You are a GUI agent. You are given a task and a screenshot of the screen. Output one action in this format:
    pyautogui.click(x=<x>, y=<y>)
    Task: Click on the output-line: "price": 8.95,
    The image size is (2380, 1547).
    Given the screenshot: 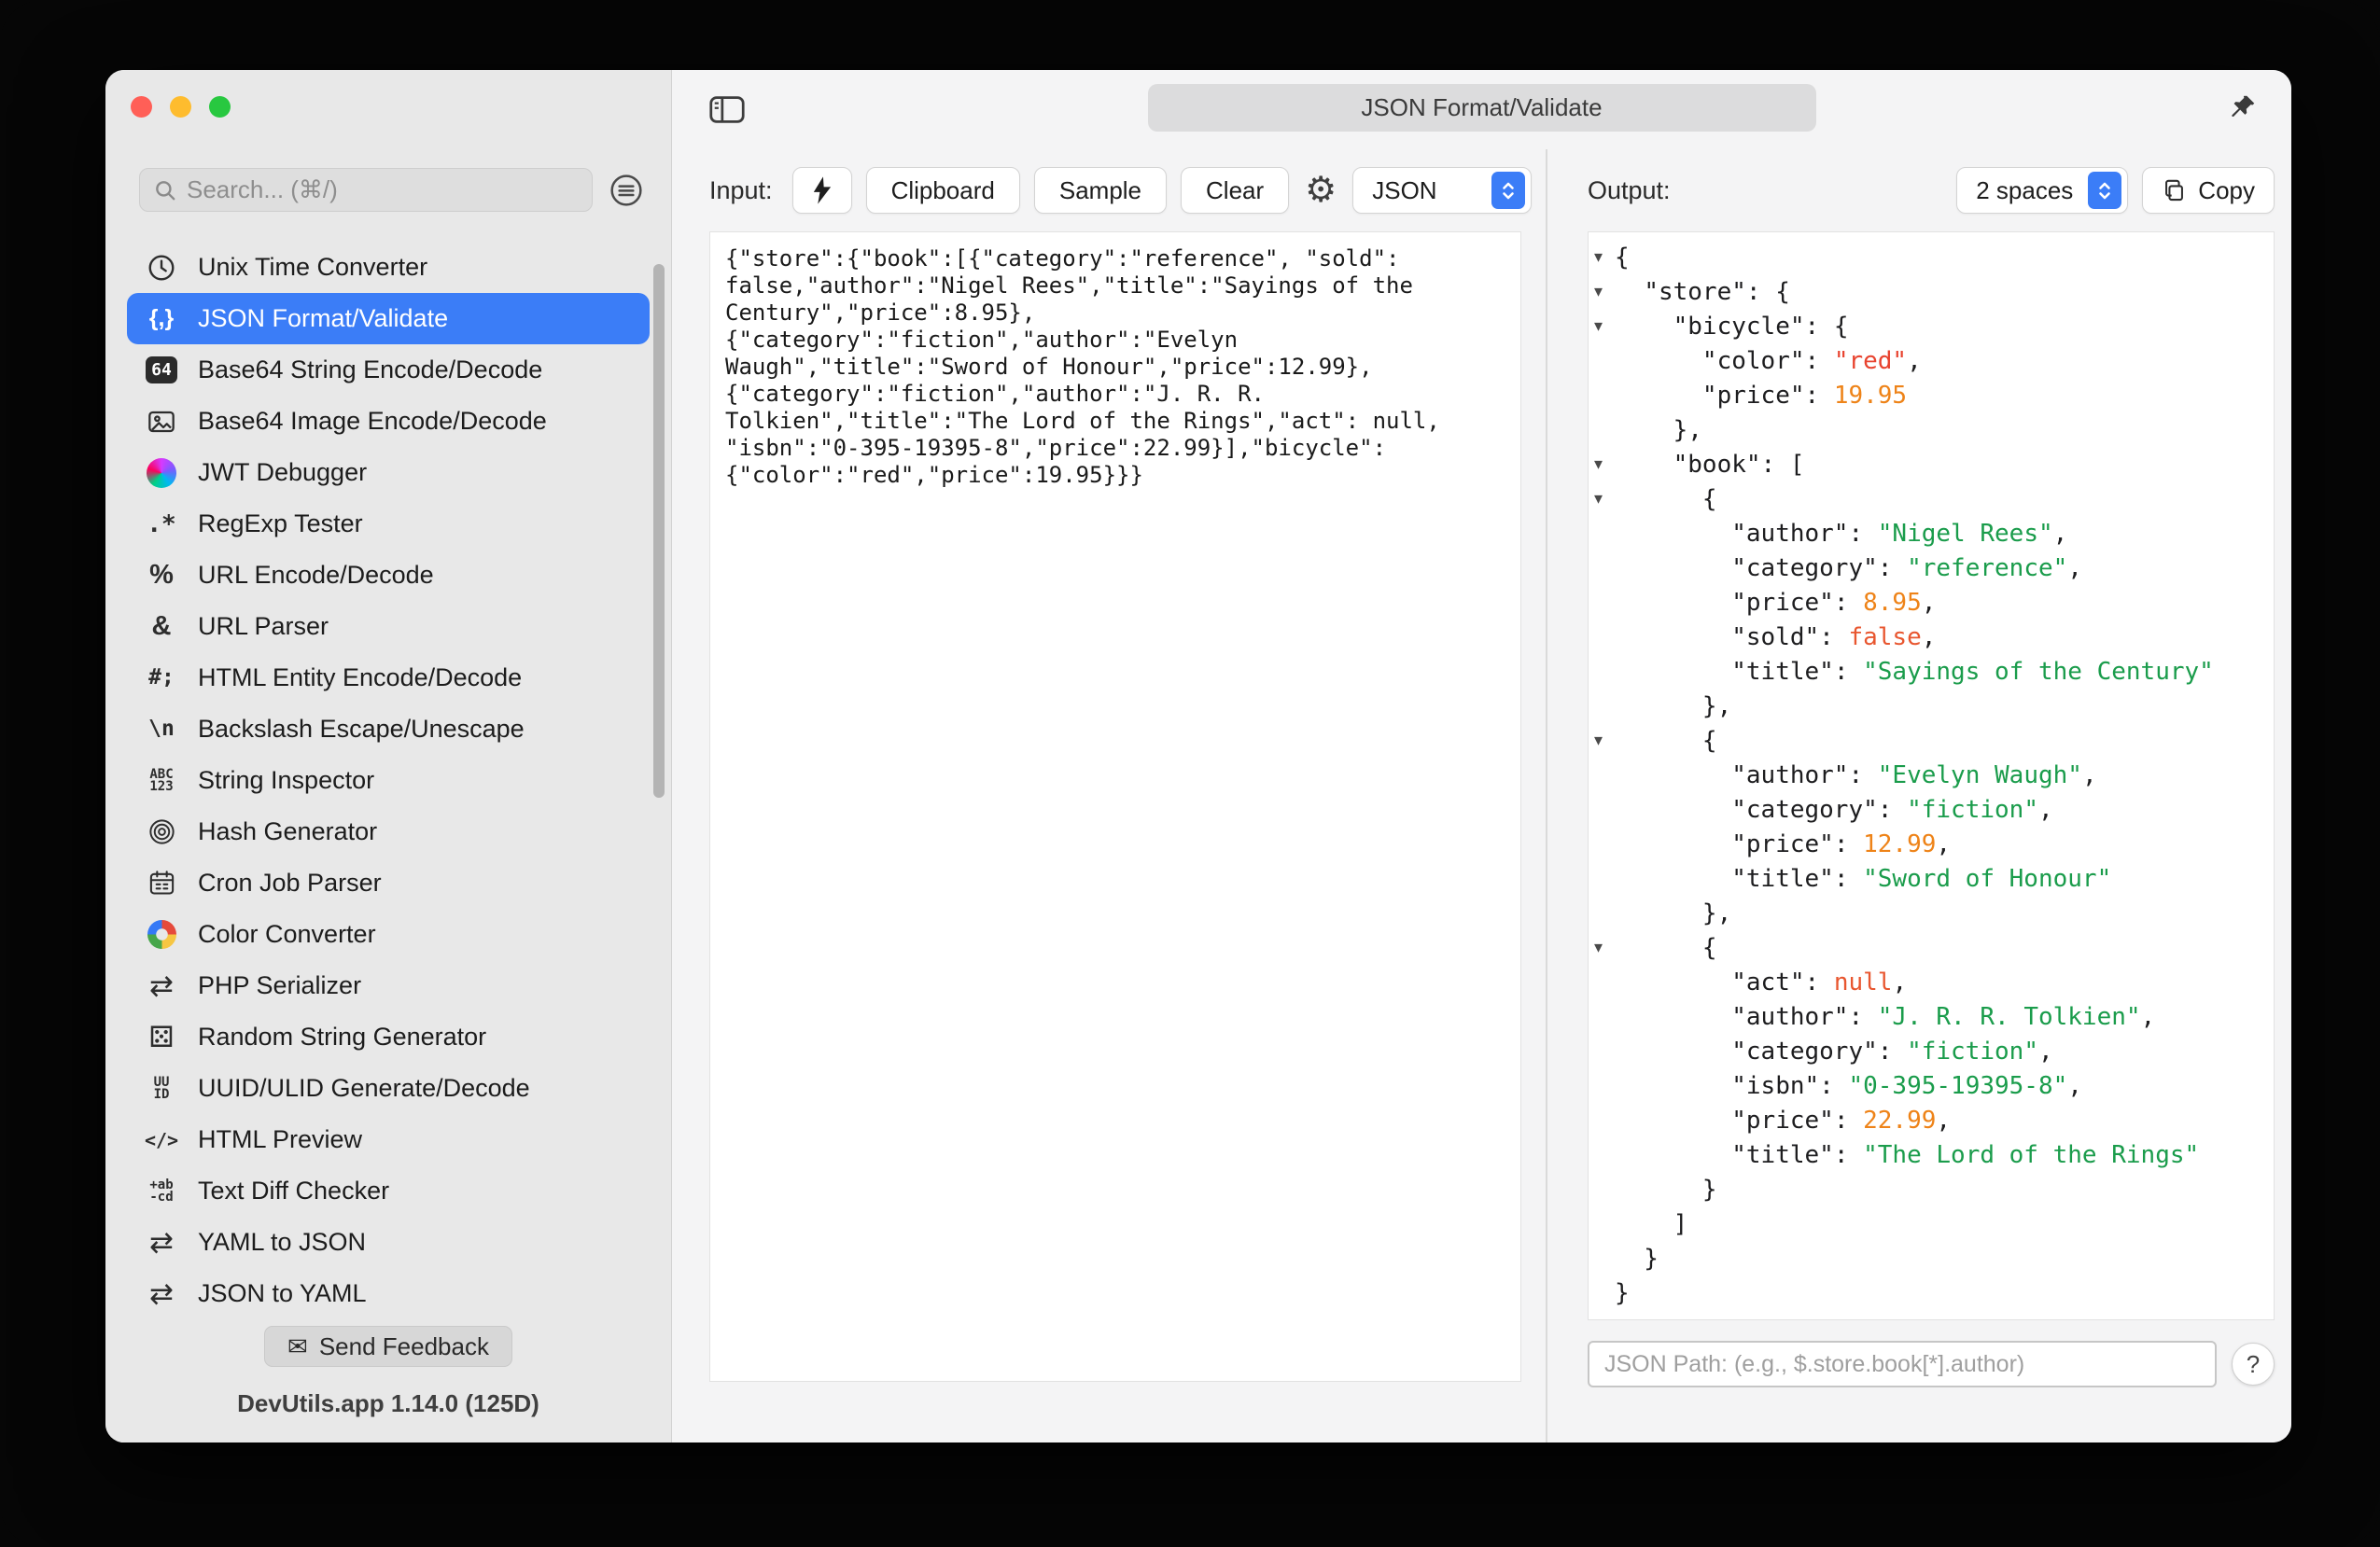 What is the action you would take?
    pyautogui.click(x=1929, y=602)
    